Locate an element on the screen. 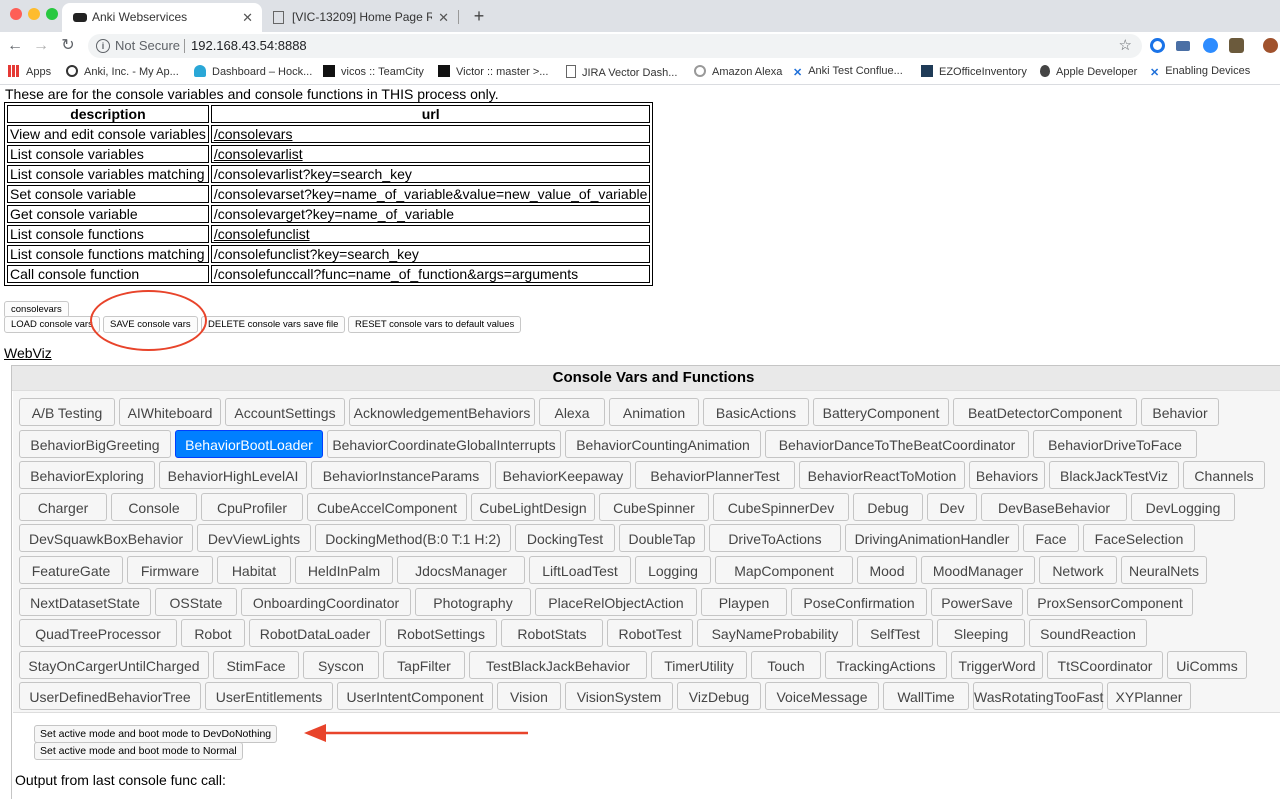 This screenshot has height=799, width=1280. category-tab: OSState is located at coordinates (196, 601).